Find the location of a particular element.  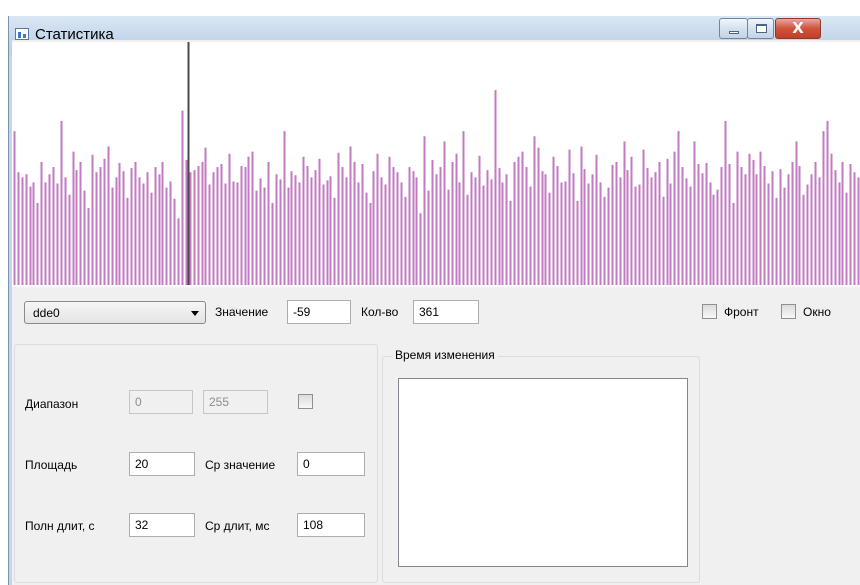

chevron-down-icon is located at coordinates (195, 313).